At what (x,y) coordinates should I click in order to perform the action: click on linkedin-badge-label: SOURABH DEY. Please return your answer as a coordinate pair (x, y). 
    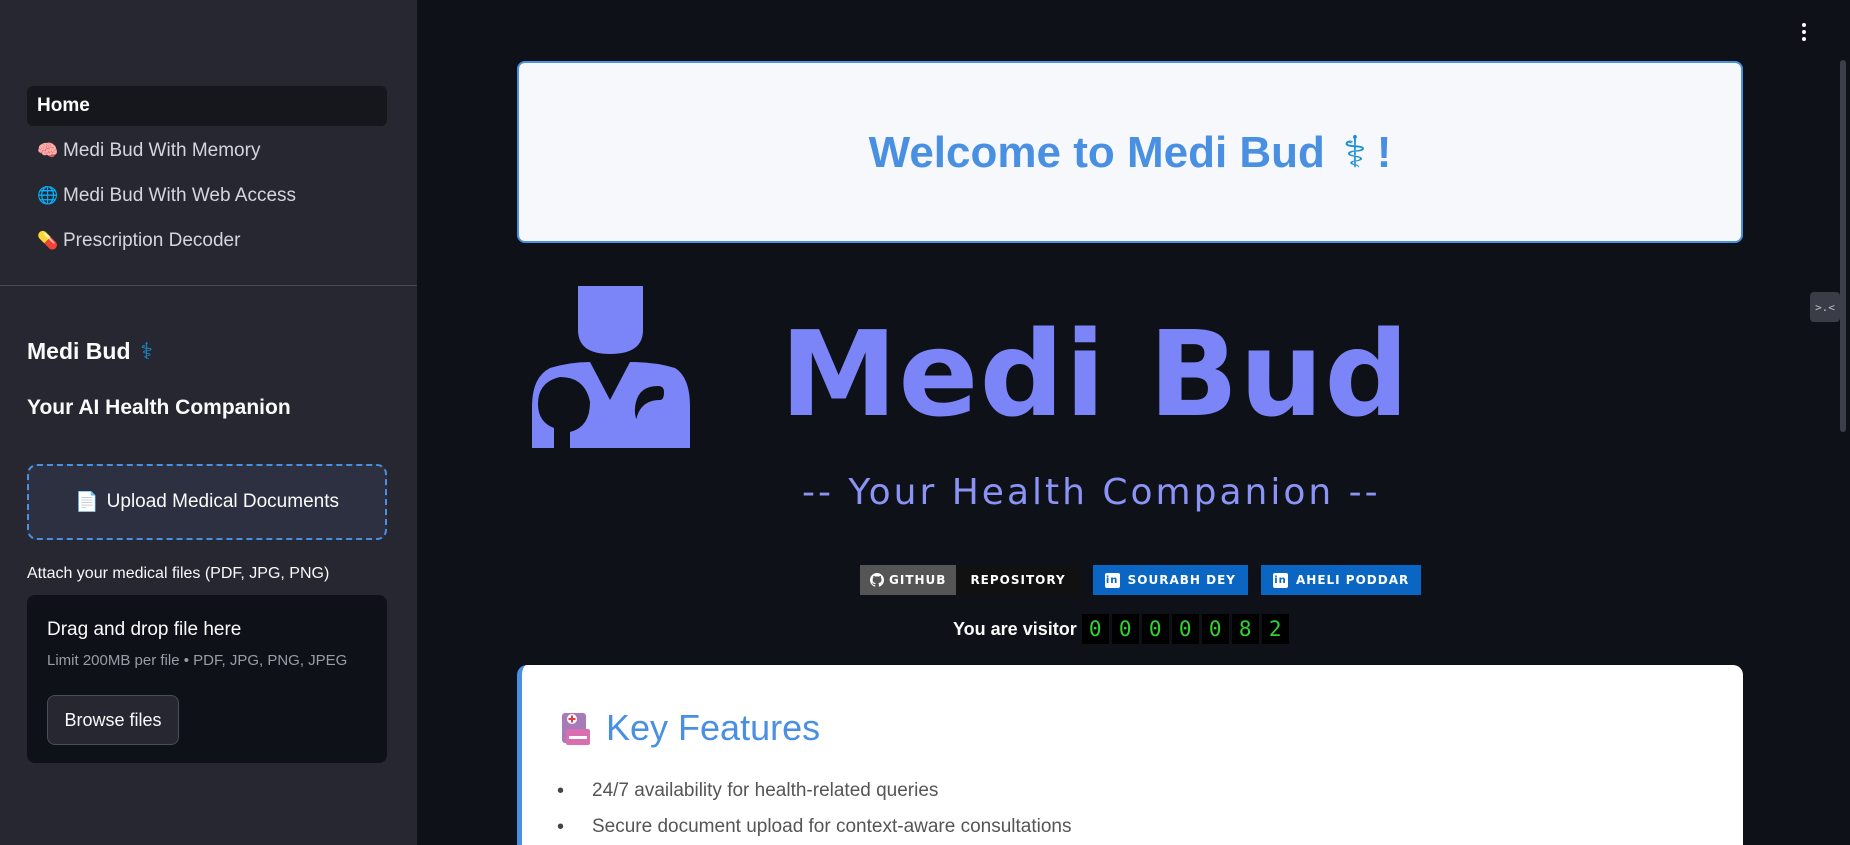
    Looking at the image, I should click on (1181, 580).